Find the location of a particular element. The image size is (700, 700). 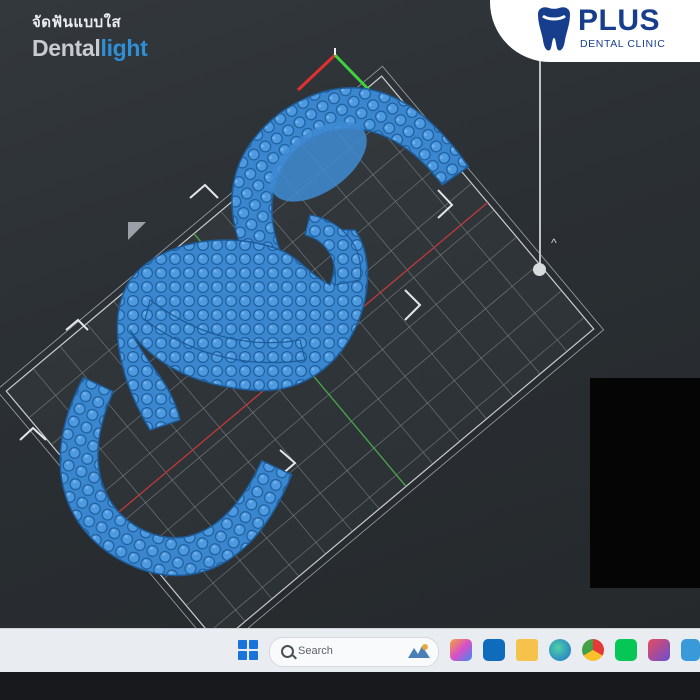

preview-panel is located at coordinates (645, 483).